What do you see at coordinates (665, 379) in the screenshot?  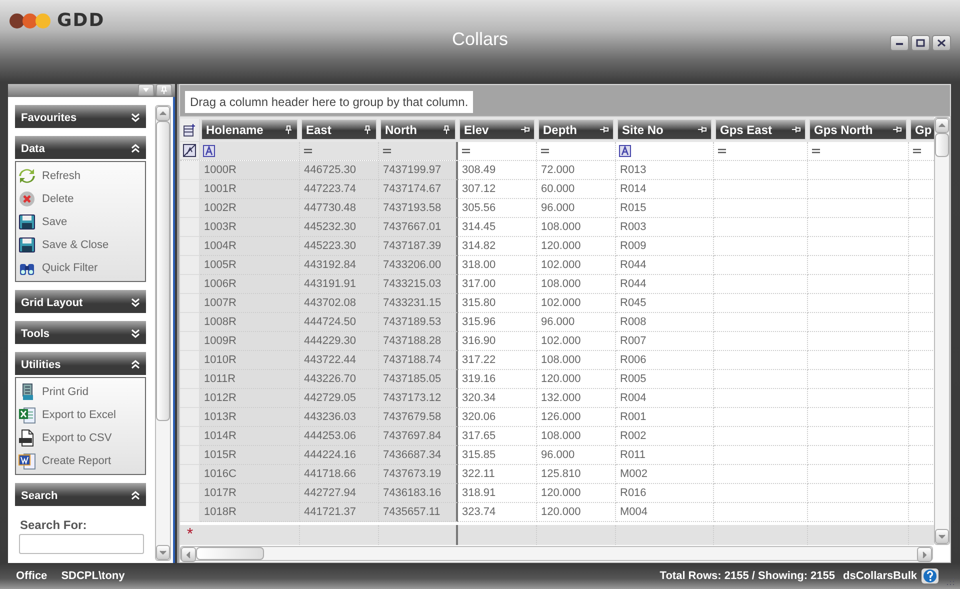 I see `table-cell: R005` at bounding box center [665, 379].